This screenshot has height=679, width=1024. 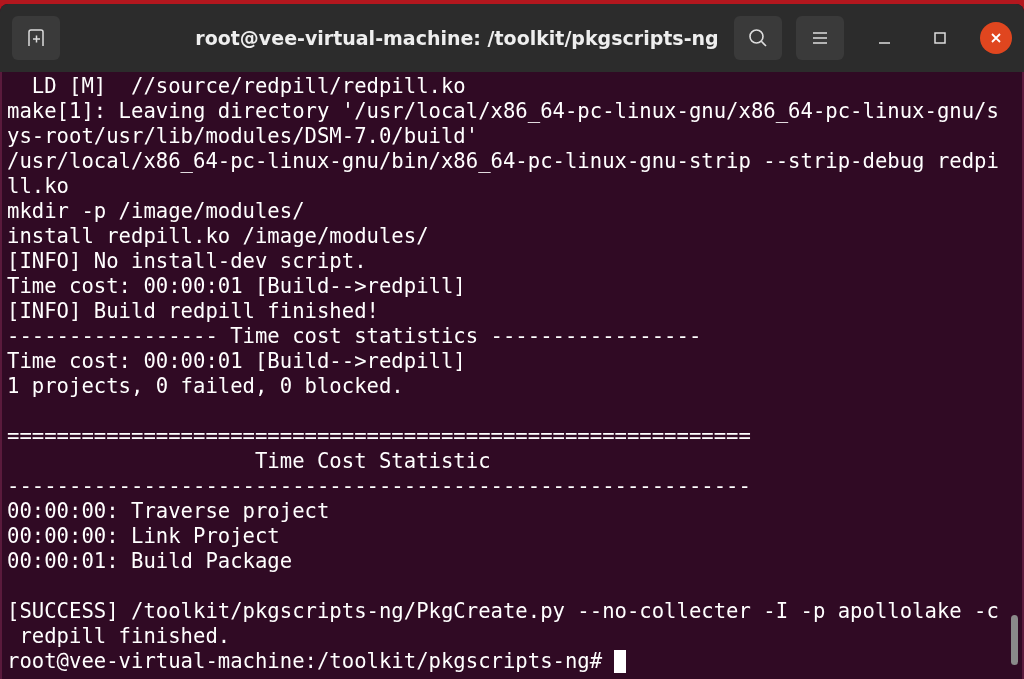 I want to click on terminal-line: [SUCCESS] /toolkit/pkgscripts-ng/PkgCreate.py --no-collecter -I -p apollolake -c, so click(x=503, y=611).